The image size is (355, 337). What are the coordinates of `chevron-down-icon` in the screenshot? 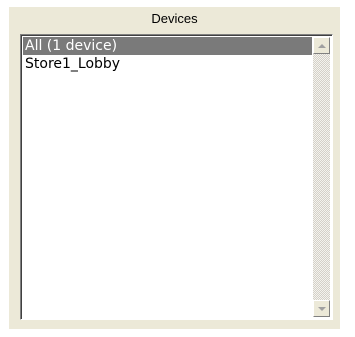 It's located at (321, 308).